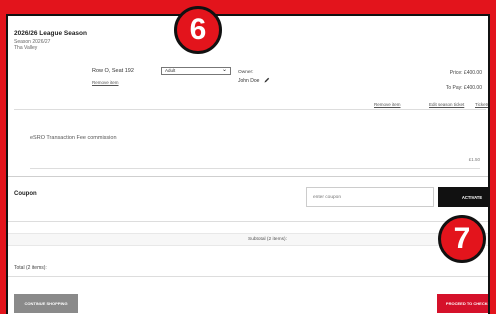 Image resolution: width=496 pixels, height=314 pixels. I want to click on fee-label: eSRO Transaction Fee commission, so click(73, 138).